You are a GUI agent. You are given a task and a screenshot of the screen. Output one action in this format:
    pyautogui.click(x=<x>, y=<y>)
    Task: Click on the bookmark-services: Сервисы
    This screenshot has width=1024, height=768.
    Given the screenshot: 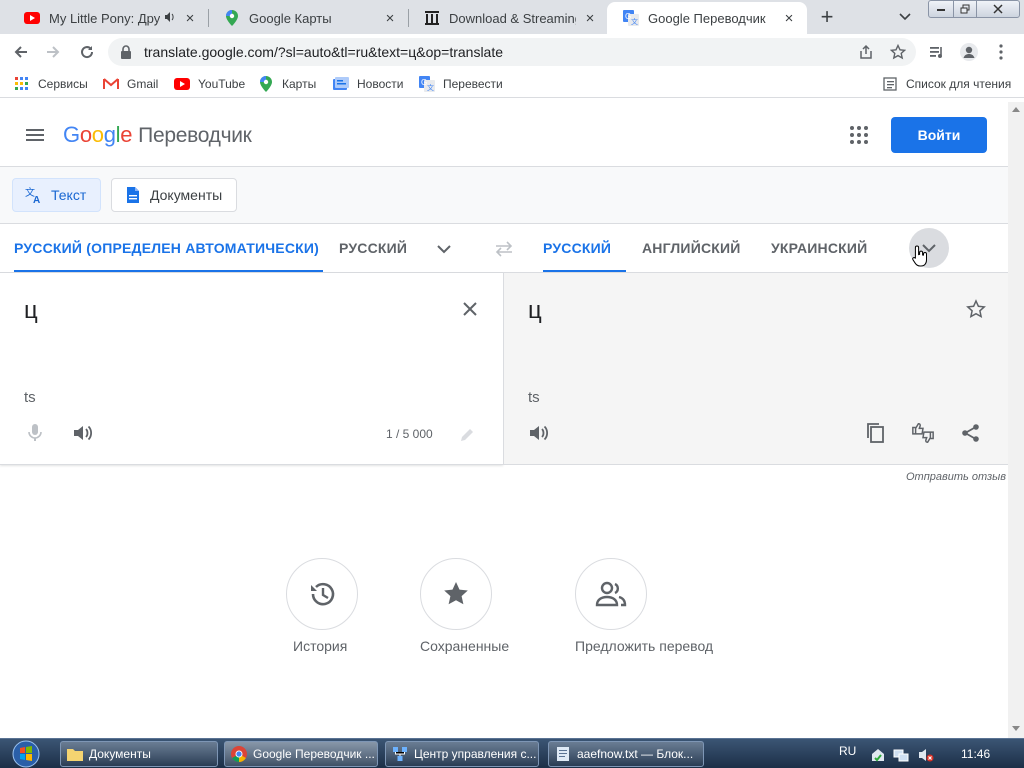 What is the action you would take?
    pyautogui.click(x=51, y=84)
    